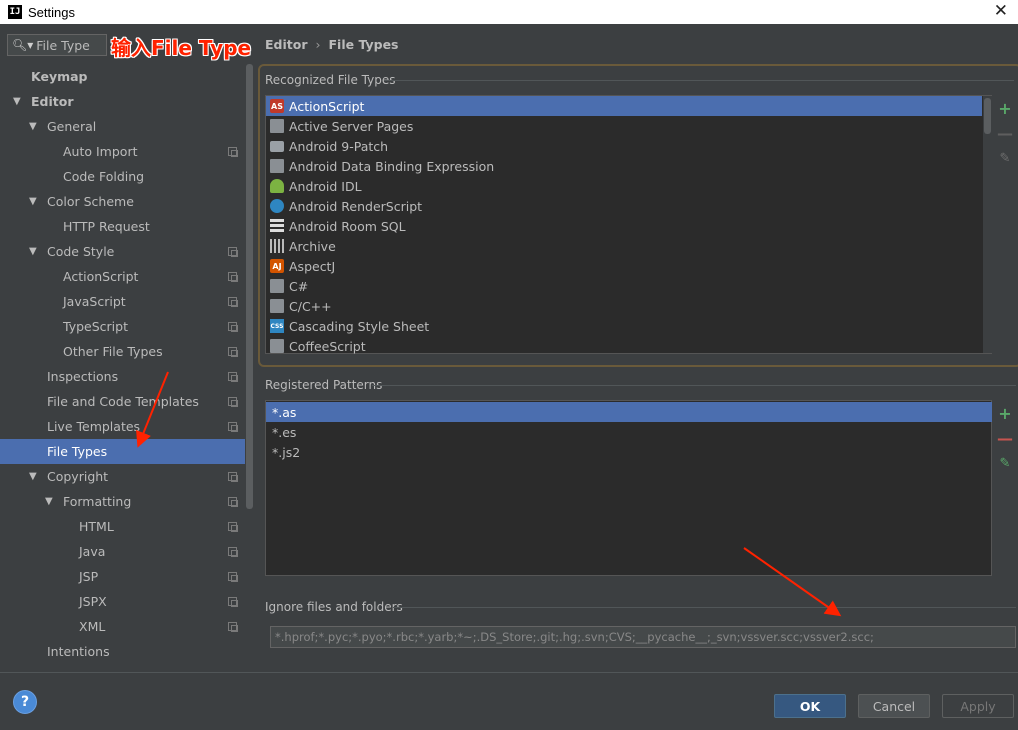  I want to click on file-type-row: AJ AspectJ, so click(624, 266).